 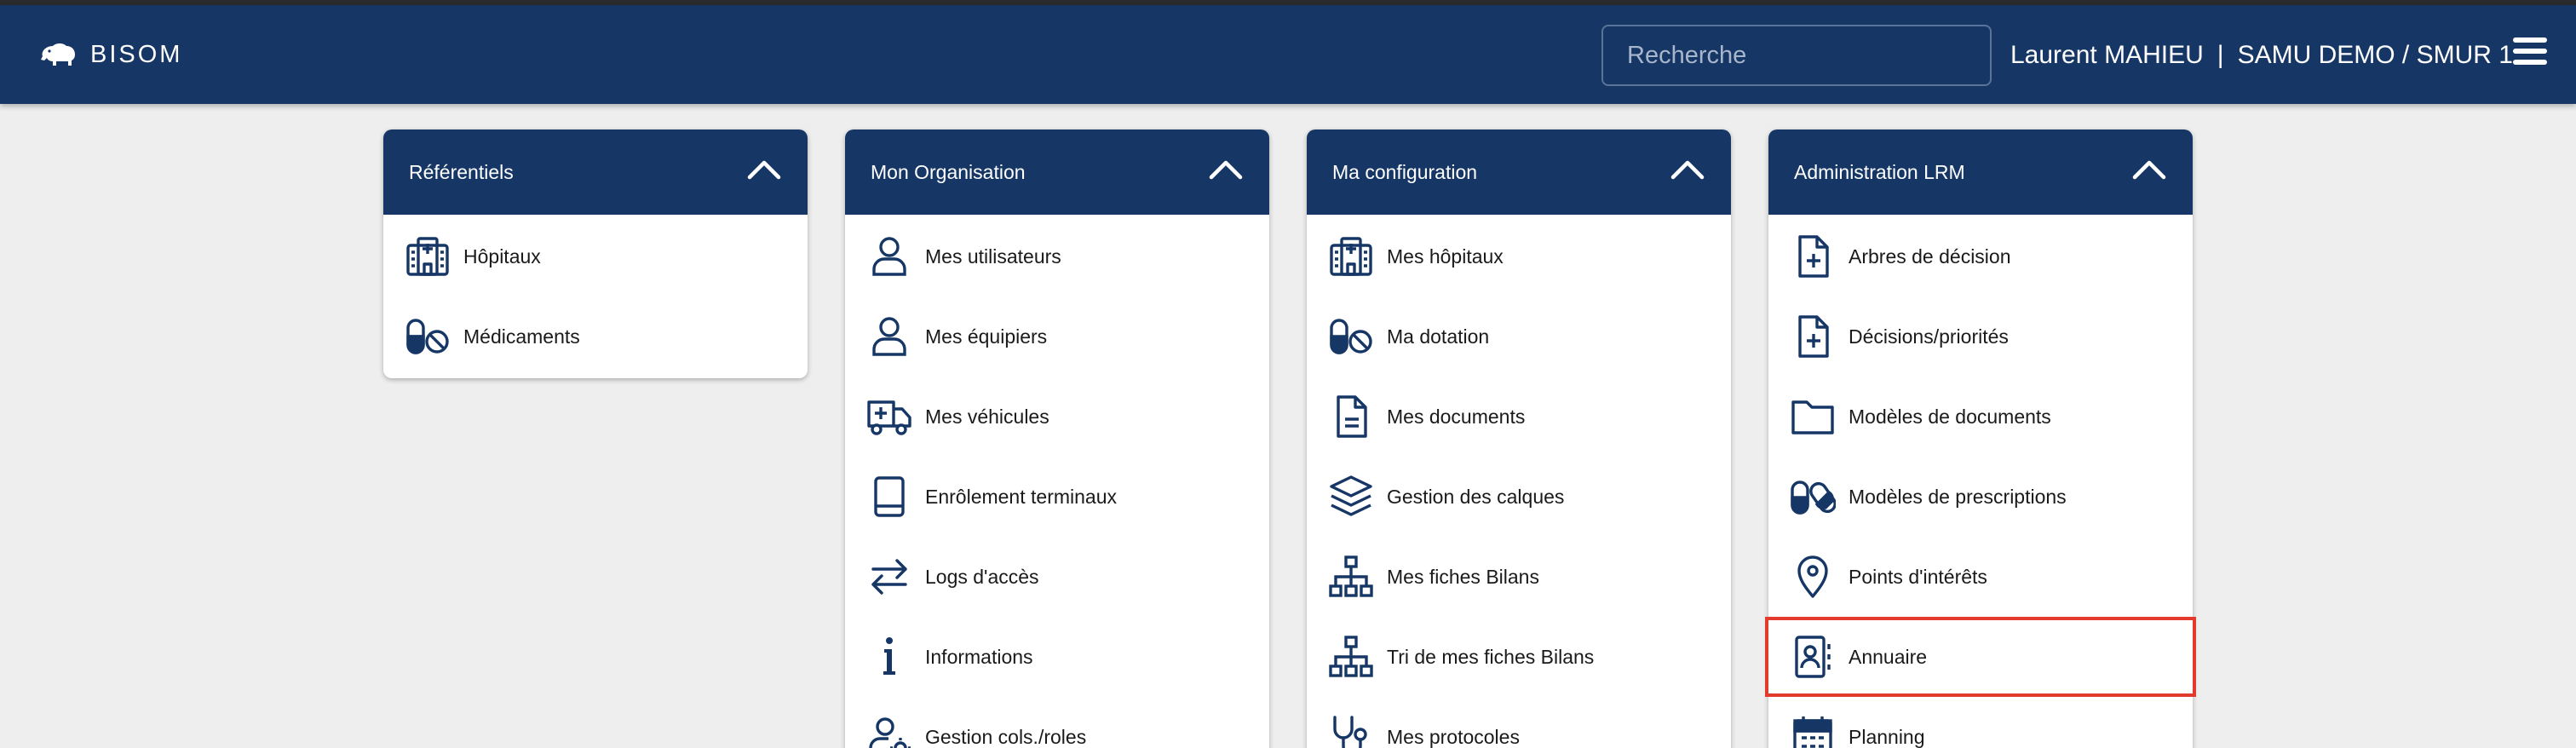 I want to click on card-title: Administration LRM, so click(x=1880, y=172).